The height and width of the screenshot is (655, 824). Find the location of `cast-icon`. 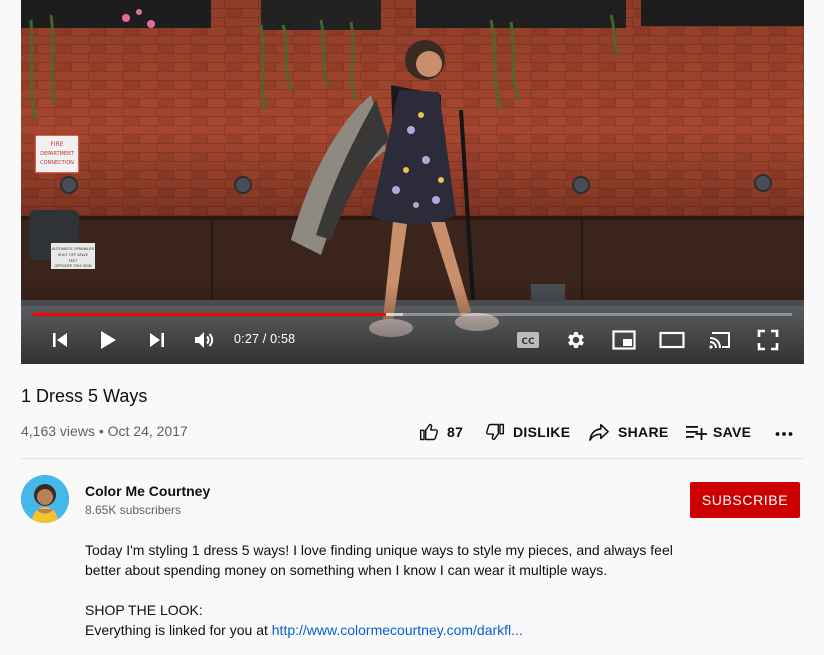

cast-icon is located at coordinates (719, 340).